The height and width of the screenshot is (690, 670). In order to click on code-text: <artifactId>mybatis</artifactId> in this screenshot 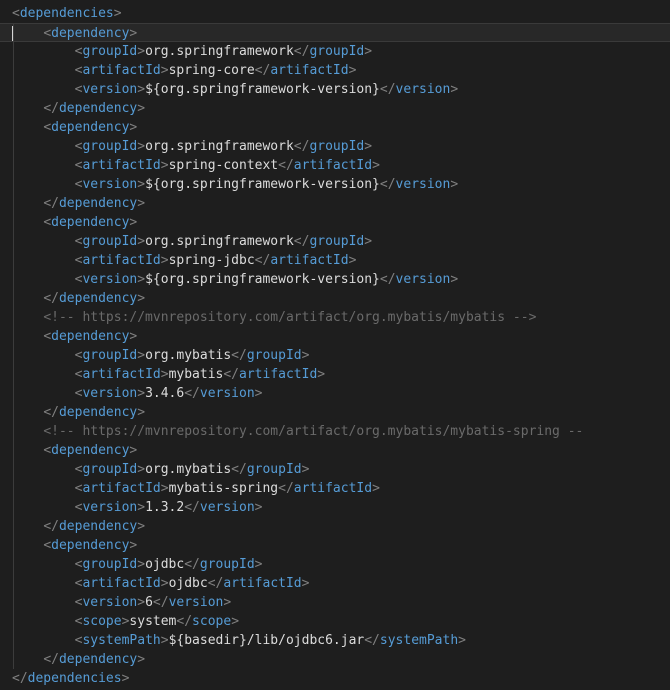, I will do `click(169, 374)`.